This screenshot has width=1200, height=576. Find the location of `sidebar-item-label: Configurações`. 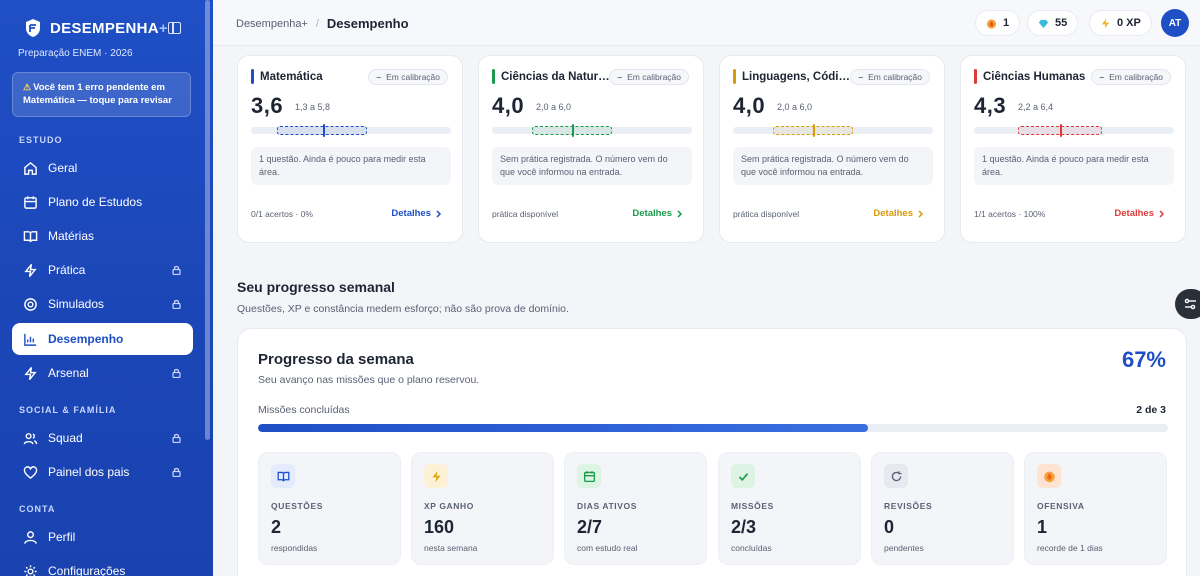

sidebar-item-label: Configurações is located at coordinates (87, 570).